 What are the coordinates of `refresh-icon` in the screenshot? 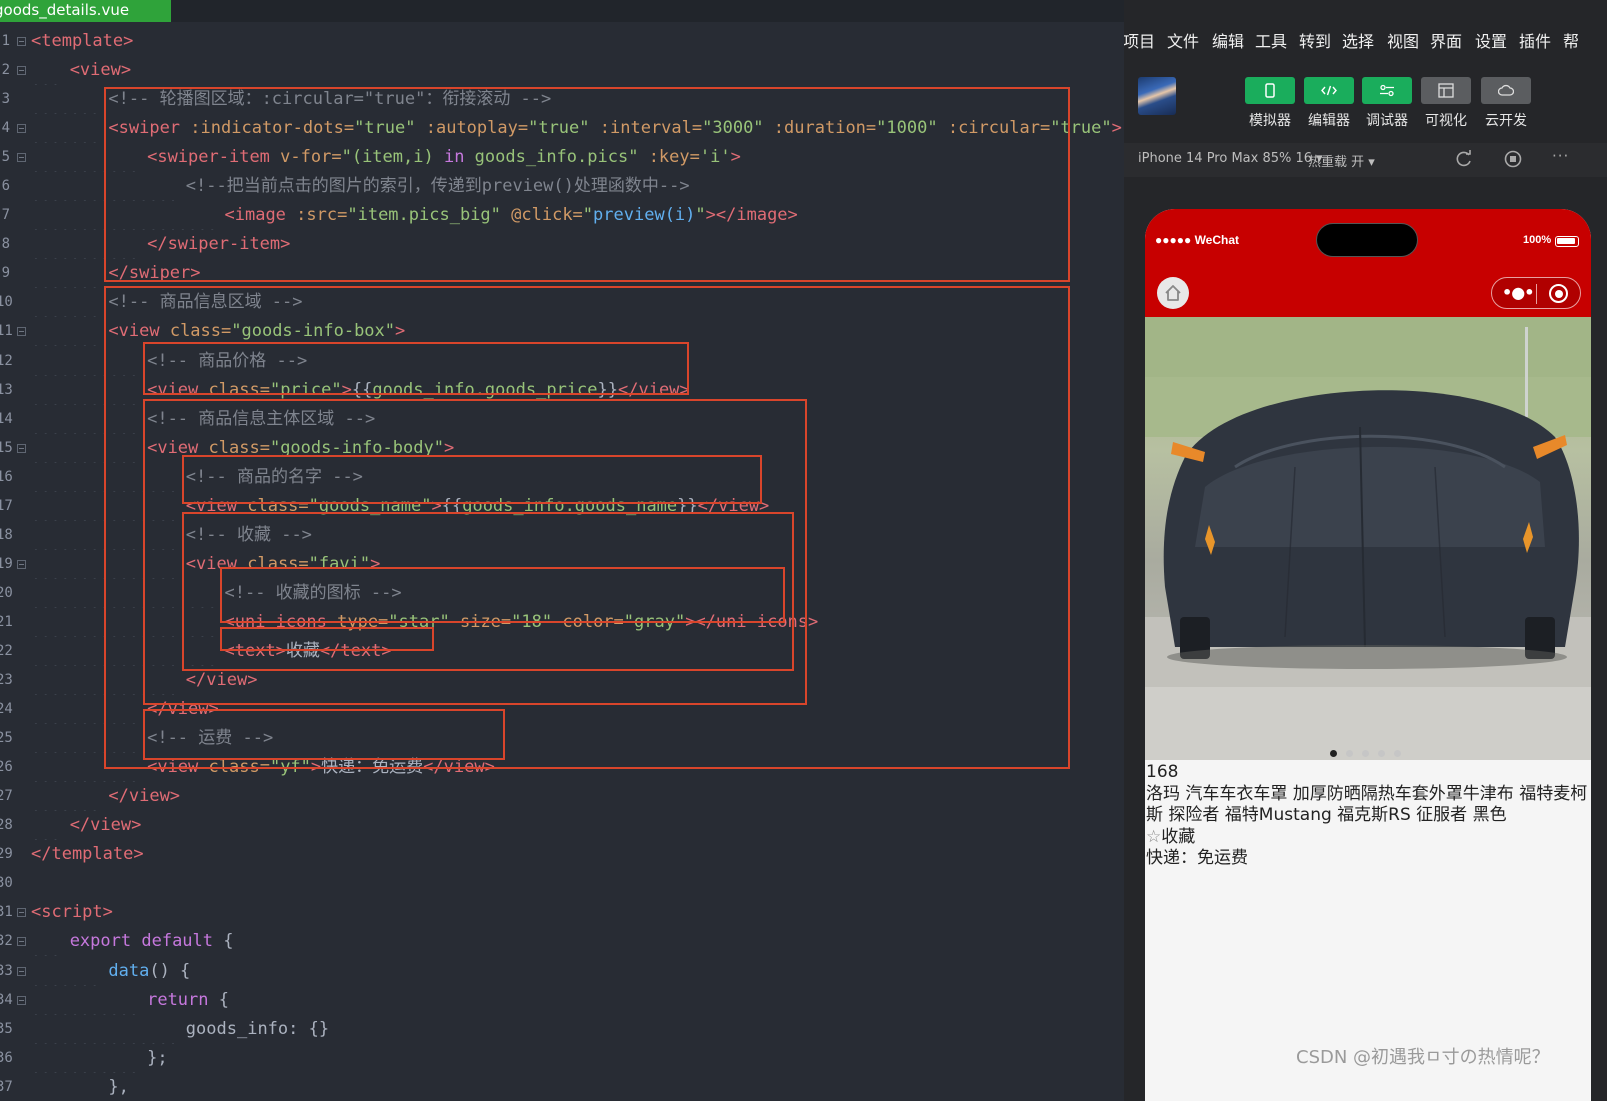 It's located at (1464, 159).